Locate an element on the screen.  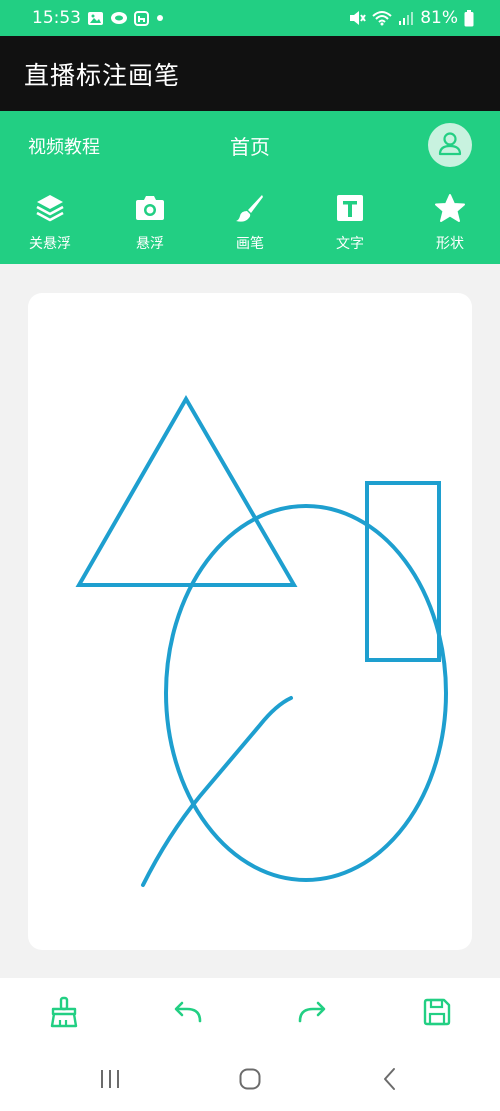
header-row: 视频教程 首页 is located at coordinates (250, 146).